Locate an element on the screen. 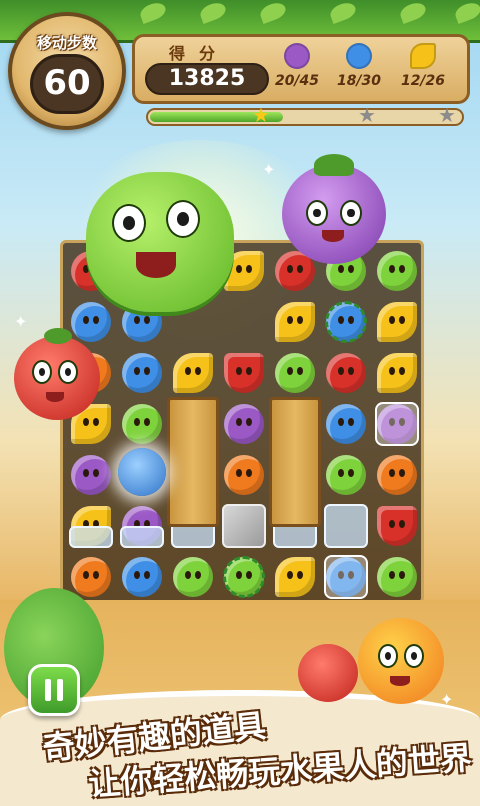  red-apple-icon is located at coordinates (346, 373).